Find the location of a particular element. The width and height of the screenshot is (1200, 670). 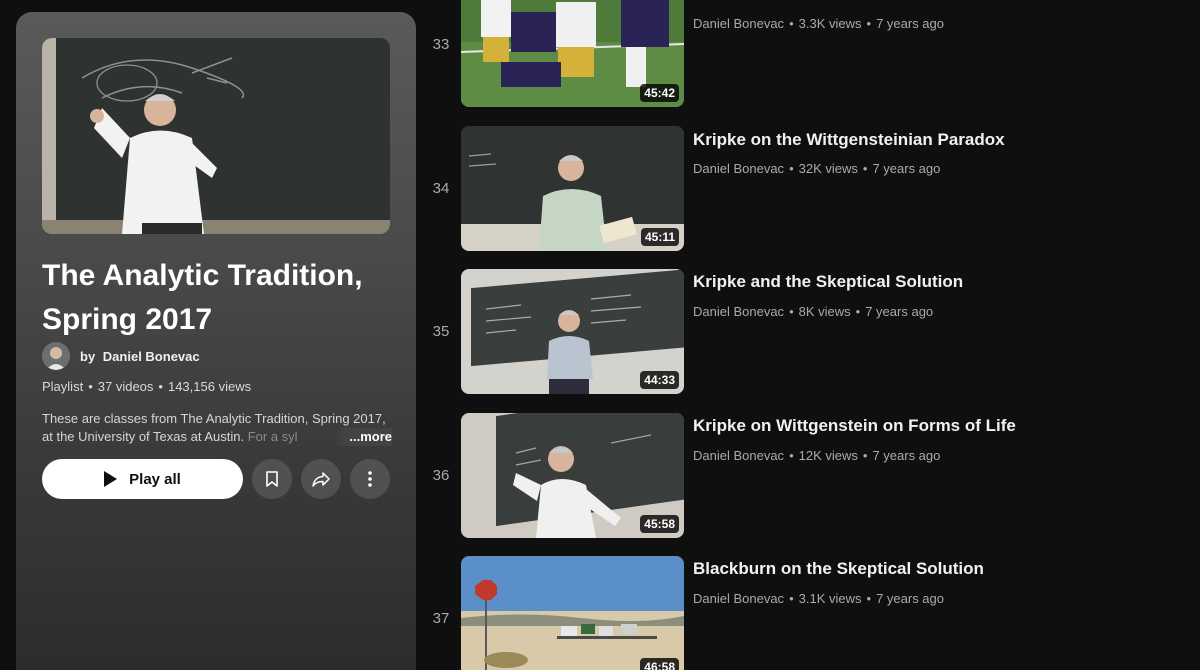

video-views: 3.3K views is located at coordinates (830, 23).